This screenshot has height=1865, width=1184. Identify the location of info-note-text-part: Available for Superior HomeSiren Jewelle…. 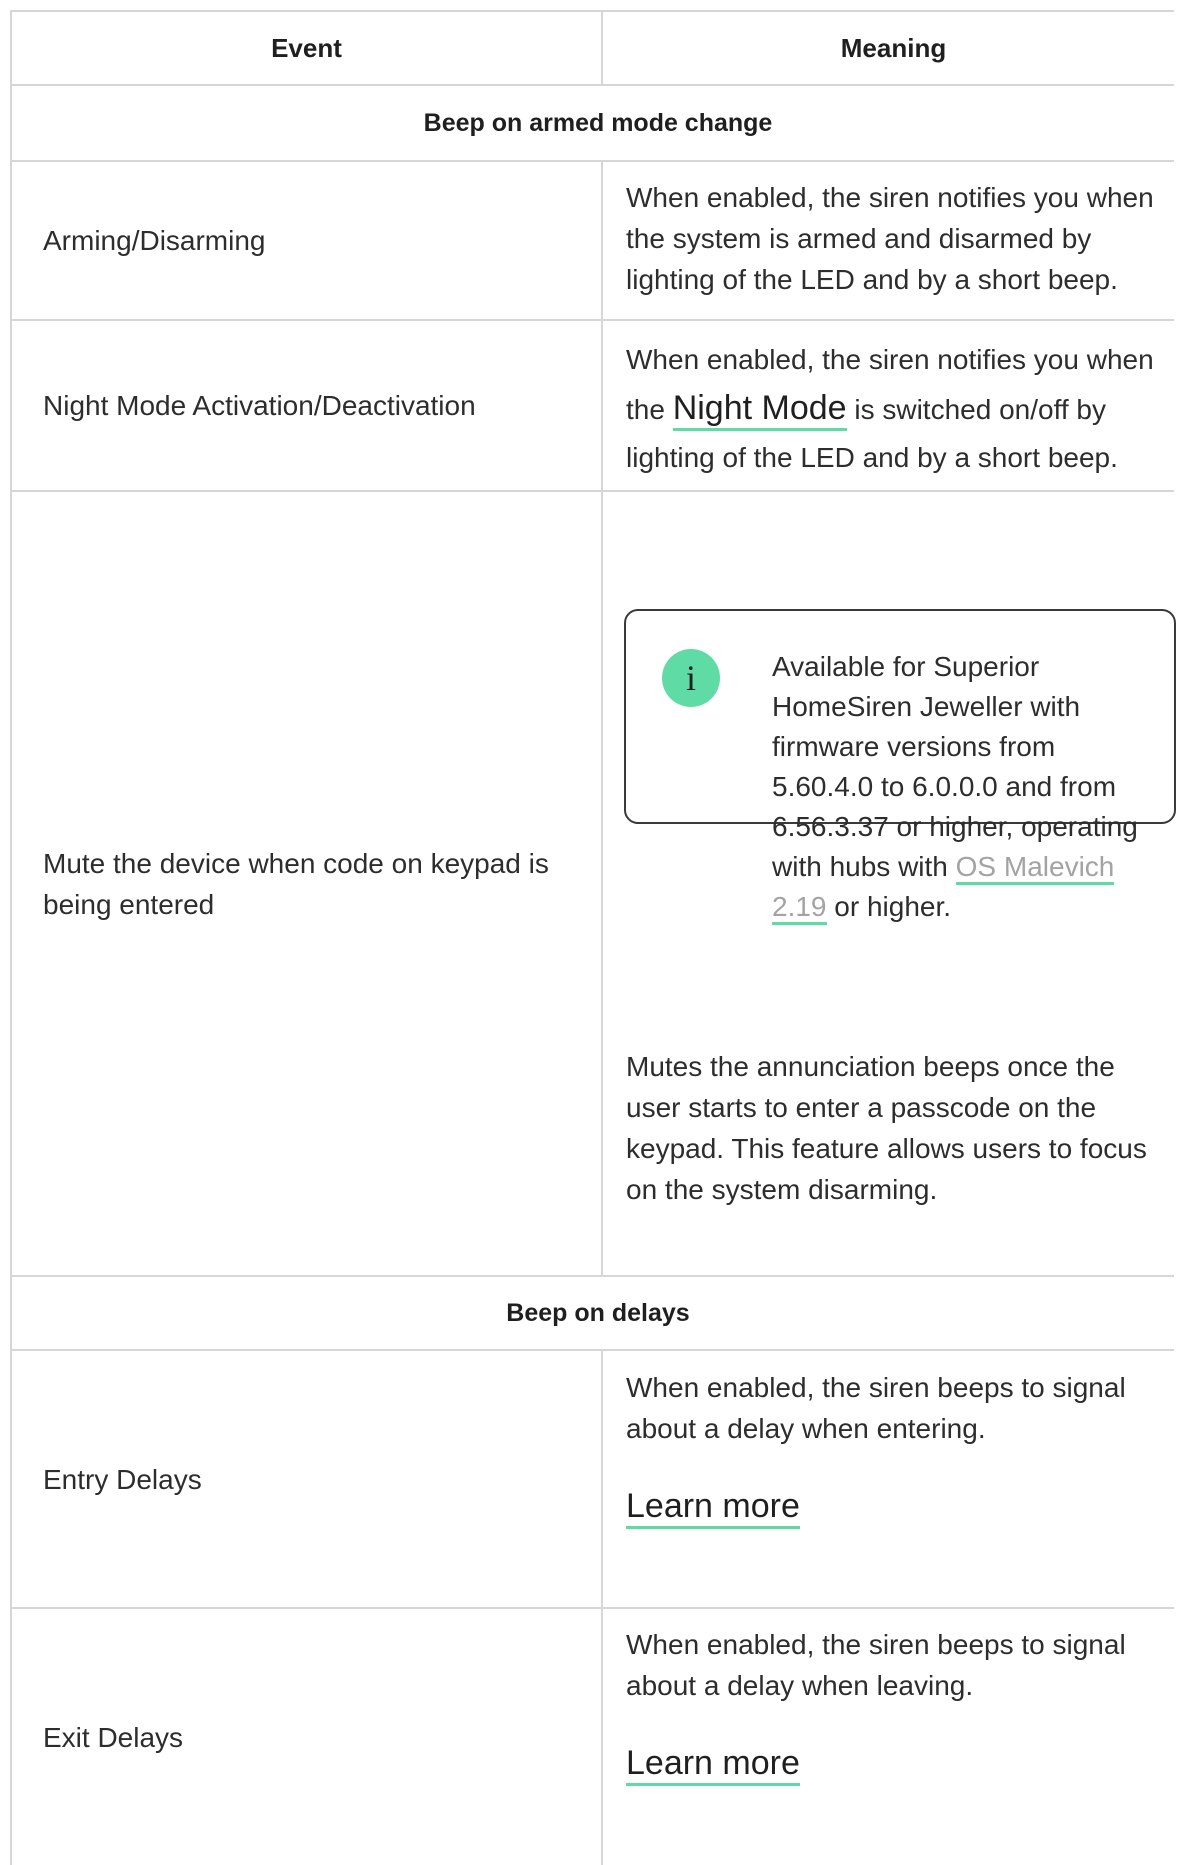
(955, 766).